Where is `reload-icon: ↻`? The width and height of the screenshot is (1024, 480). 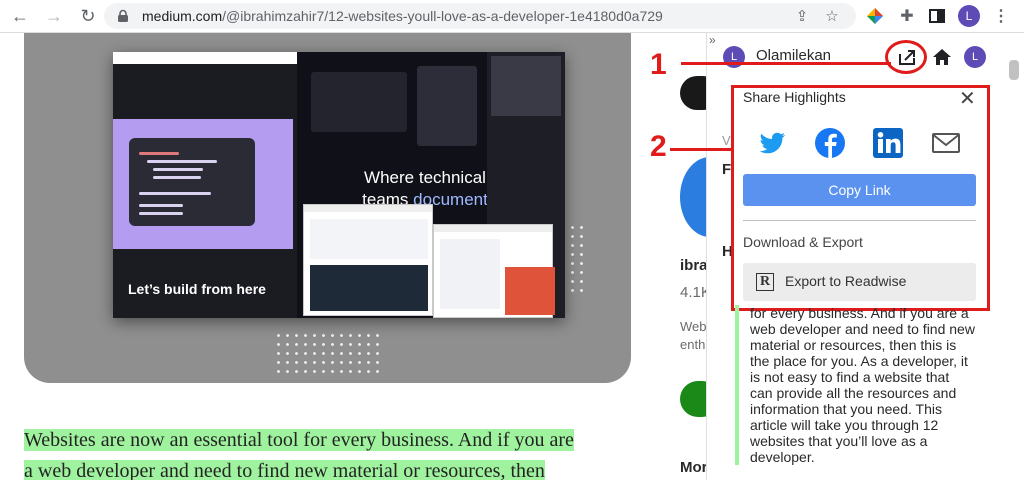 reload-icon: ↻ is located at coordinates (88, 16).